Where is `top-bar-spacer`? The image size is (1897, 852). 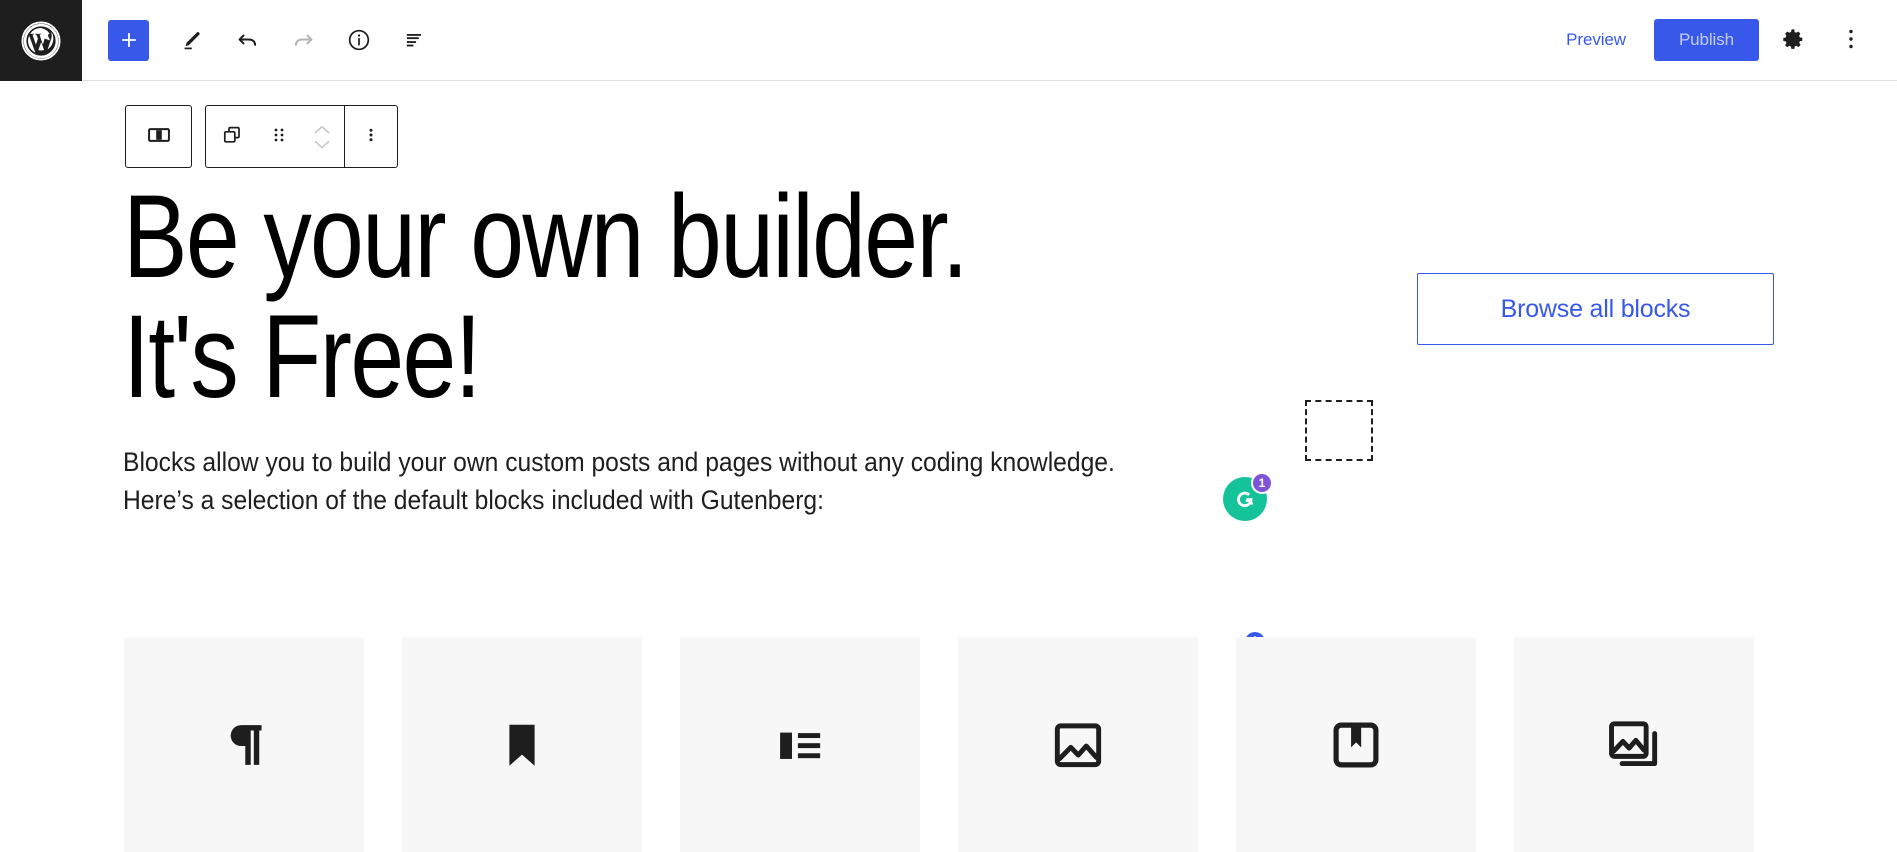
top-bar-spacer is located at coordinates (996, 40).